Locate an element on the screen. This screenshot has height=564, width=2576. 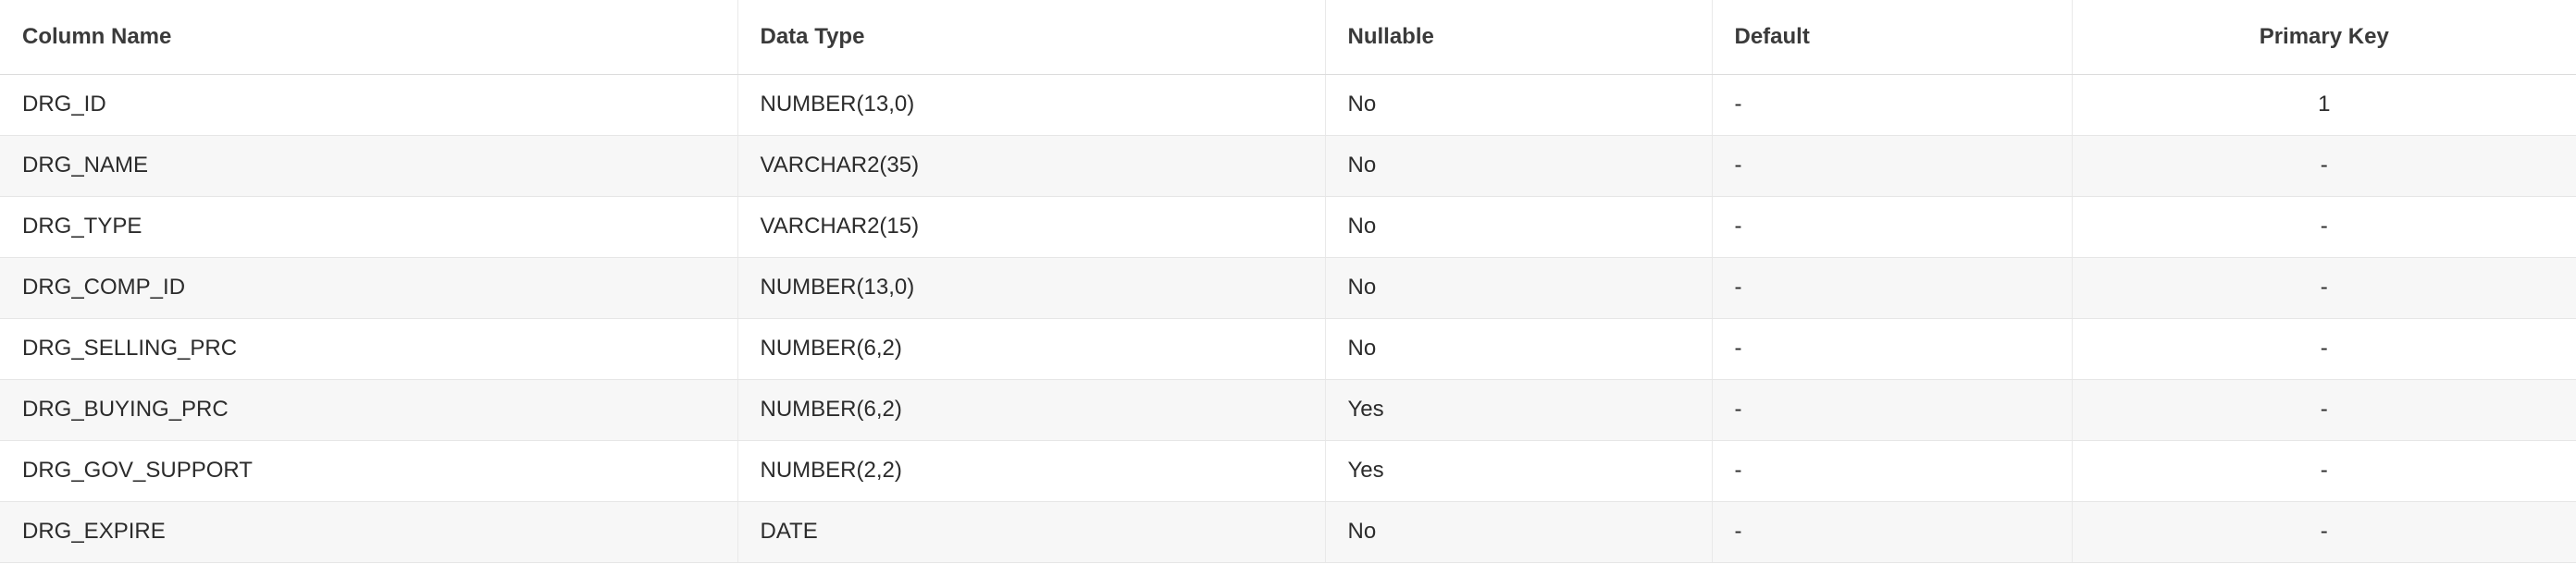
table-row: DRG_GOV_SUPPORT NUMBER(2,2) Yes - - is located at coordinates (1288, 471).